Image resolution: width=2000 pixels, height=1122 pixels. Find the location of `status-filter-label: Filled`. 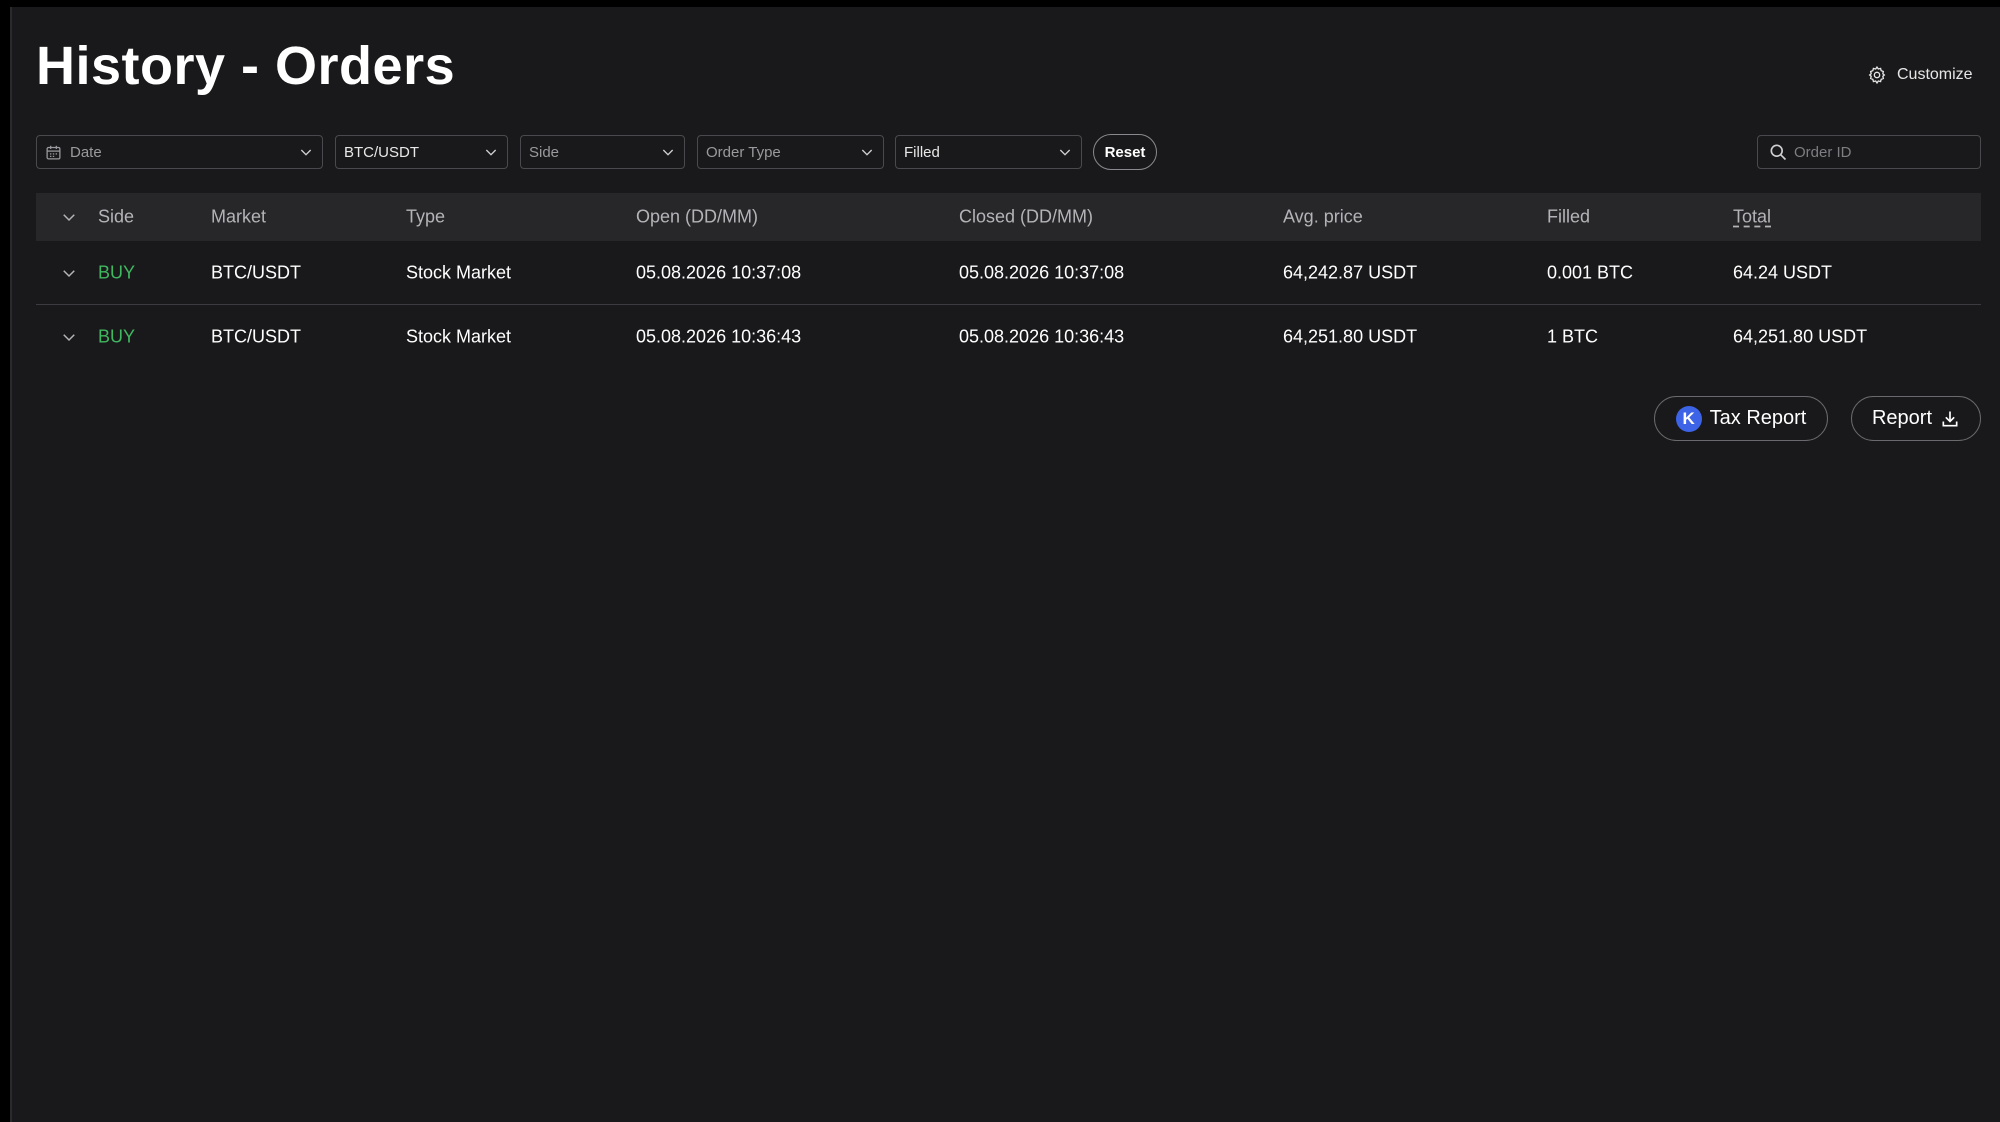

status-filter-label: Filled is located at coordinates (922, 152).